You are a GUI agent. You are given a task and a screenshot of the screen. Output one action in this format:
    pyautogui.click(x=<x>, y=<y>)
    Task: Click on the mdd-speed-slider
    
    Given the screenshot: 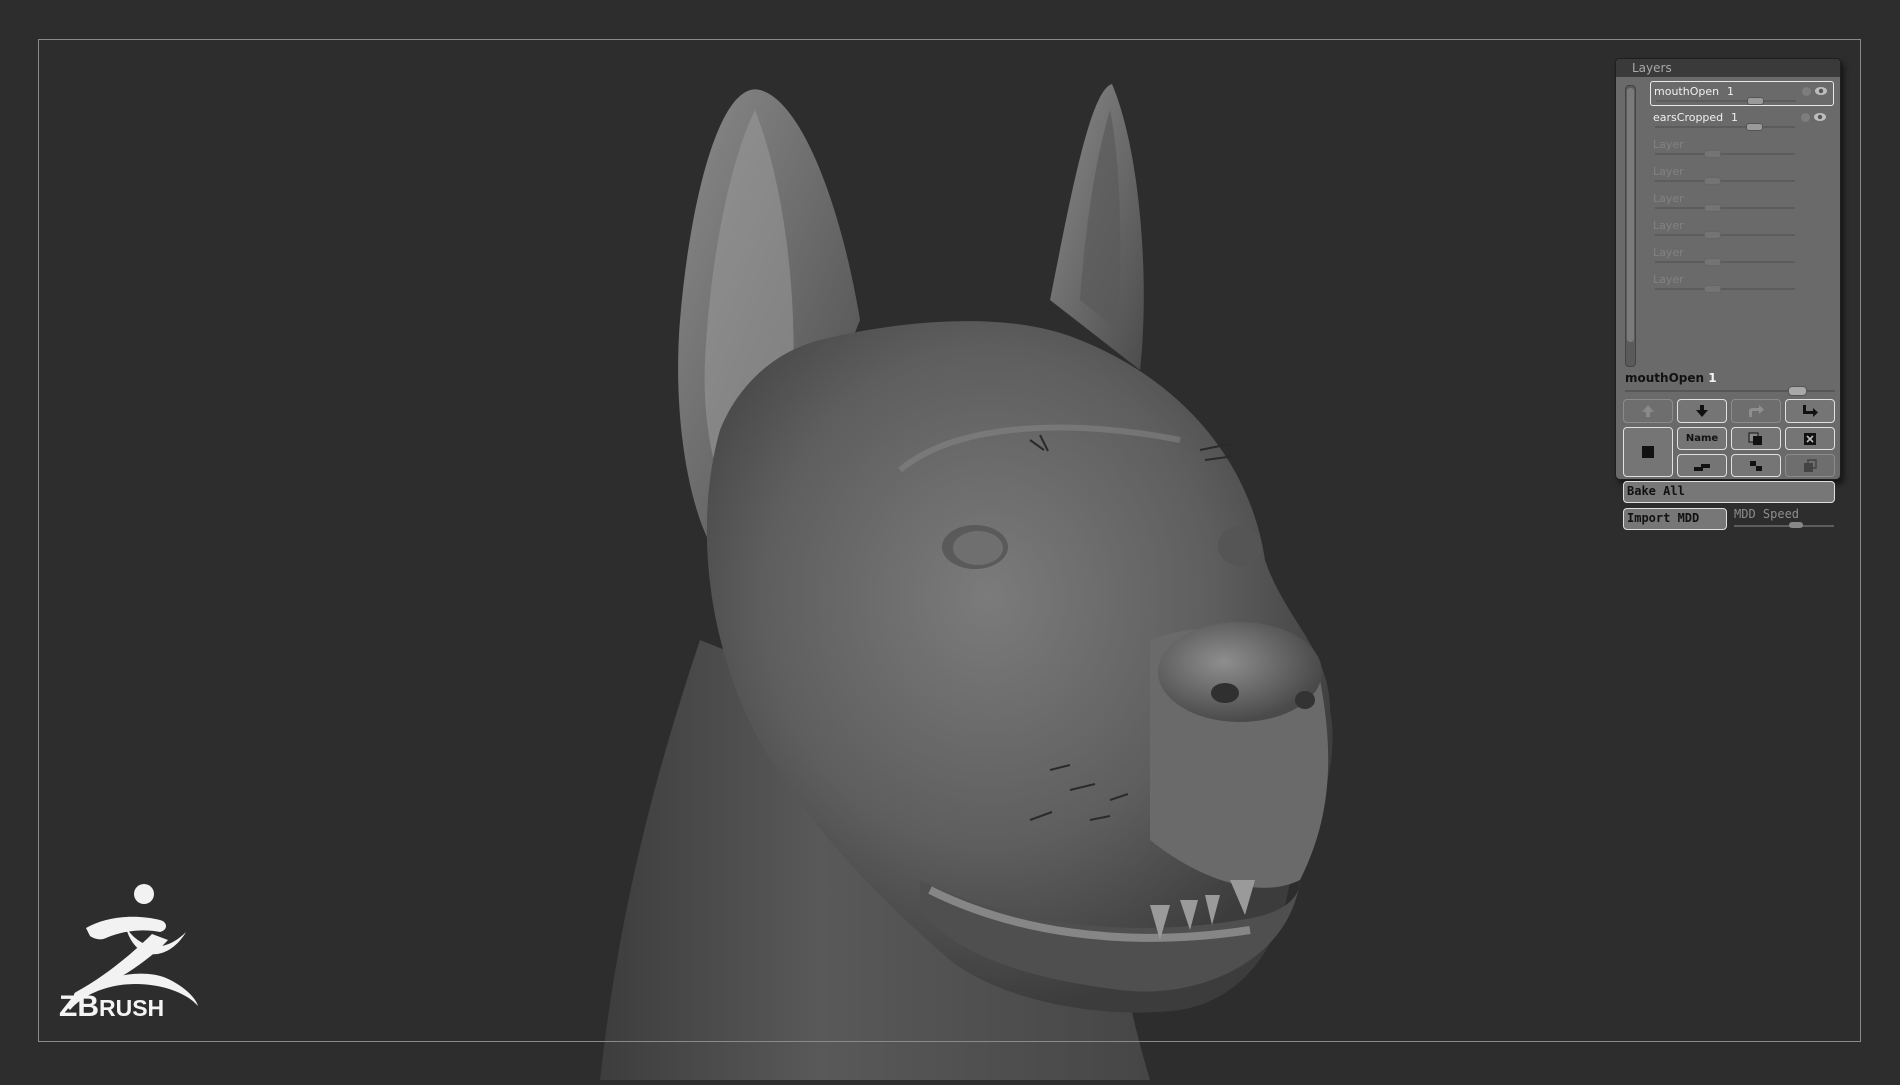 What is the action you would take?
    pyautogui.click(x=1784, y=526)
    